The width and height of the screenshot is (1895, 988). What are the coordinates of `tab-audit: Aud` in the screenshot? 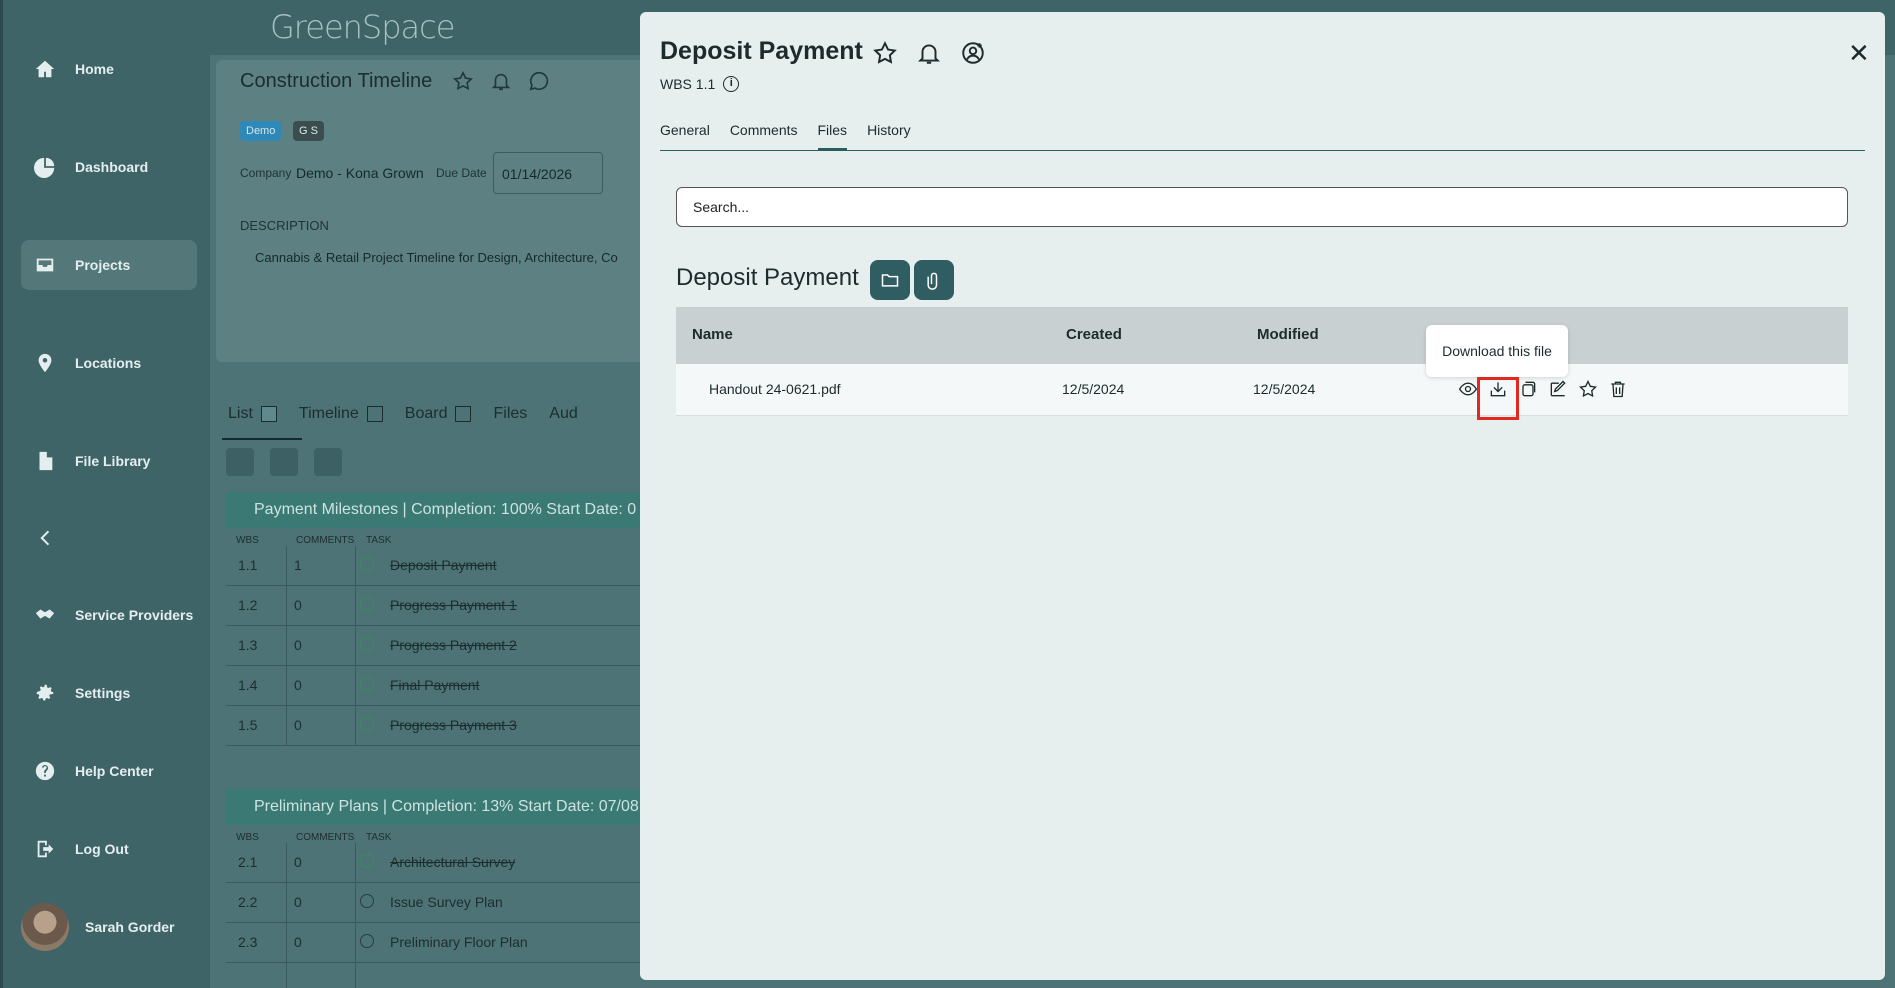 It's located at (563, 414).